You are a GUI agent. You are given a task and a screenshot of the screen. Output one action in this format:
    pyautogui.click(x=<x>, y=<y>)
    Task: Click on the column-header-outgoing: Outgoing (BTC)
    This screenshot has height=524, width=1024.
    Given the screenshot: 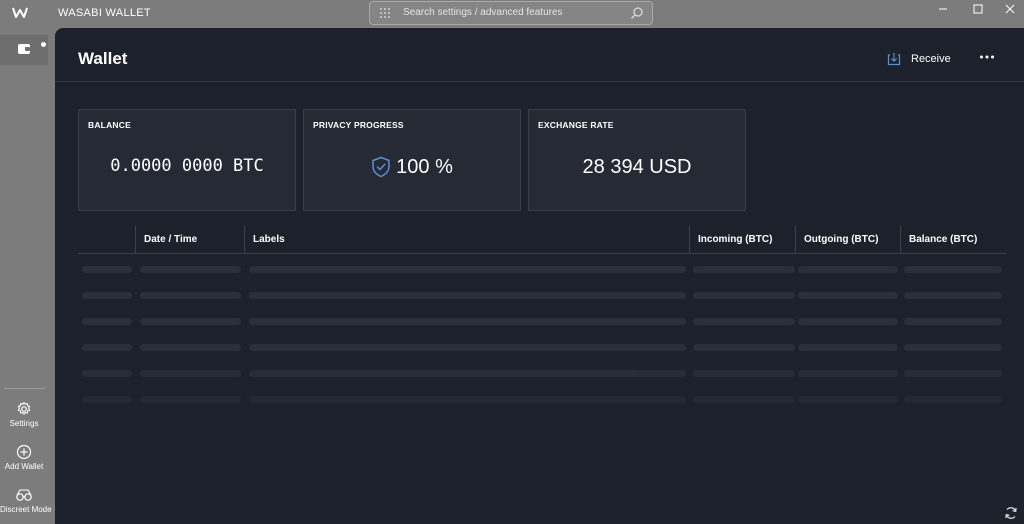 What is the action you would take?
    pyautogui.click(x=847, y=240)
    